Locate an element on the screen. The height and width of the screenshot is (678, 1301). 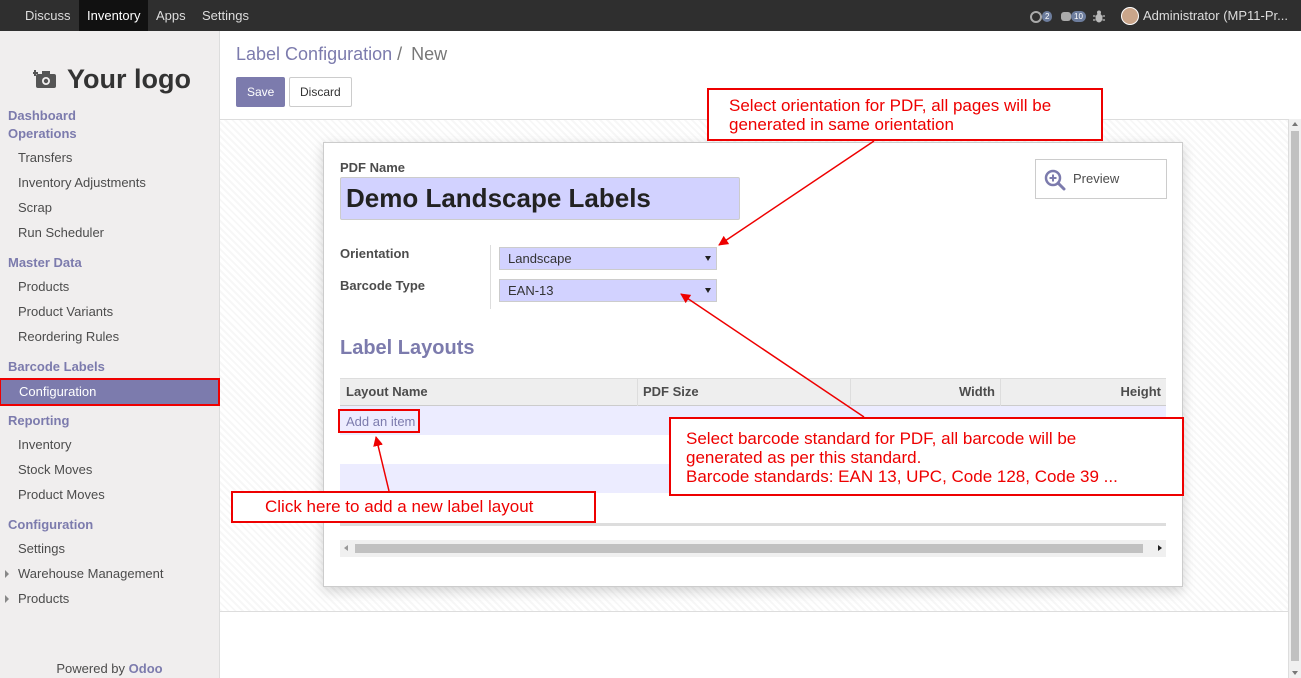
barcode-type-label: Barcode Type is located at coordinates (383, 285).